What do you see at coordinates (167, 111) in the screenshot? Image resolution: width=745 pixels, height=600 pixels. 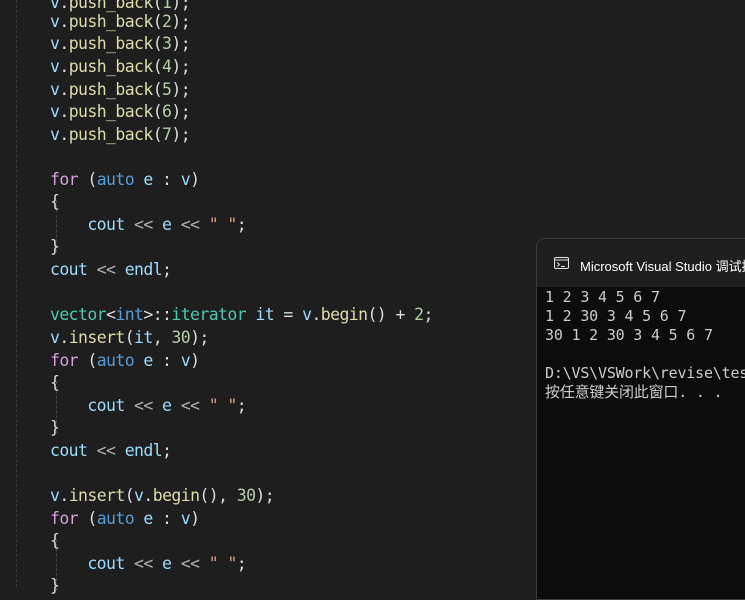 I see `code-token: 6` at bounding box center [167, 111].